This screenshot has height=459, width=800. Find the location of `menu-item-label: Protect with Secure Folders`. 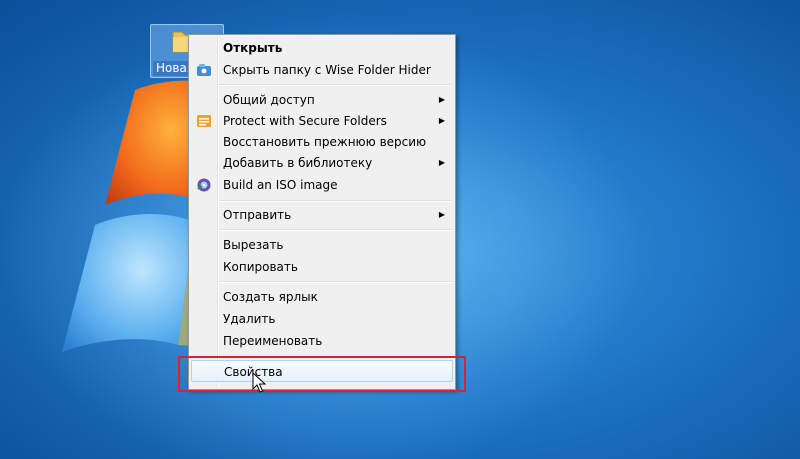

menu-item-label: Protect with Secure Folders is located at coordinates (305, 121).